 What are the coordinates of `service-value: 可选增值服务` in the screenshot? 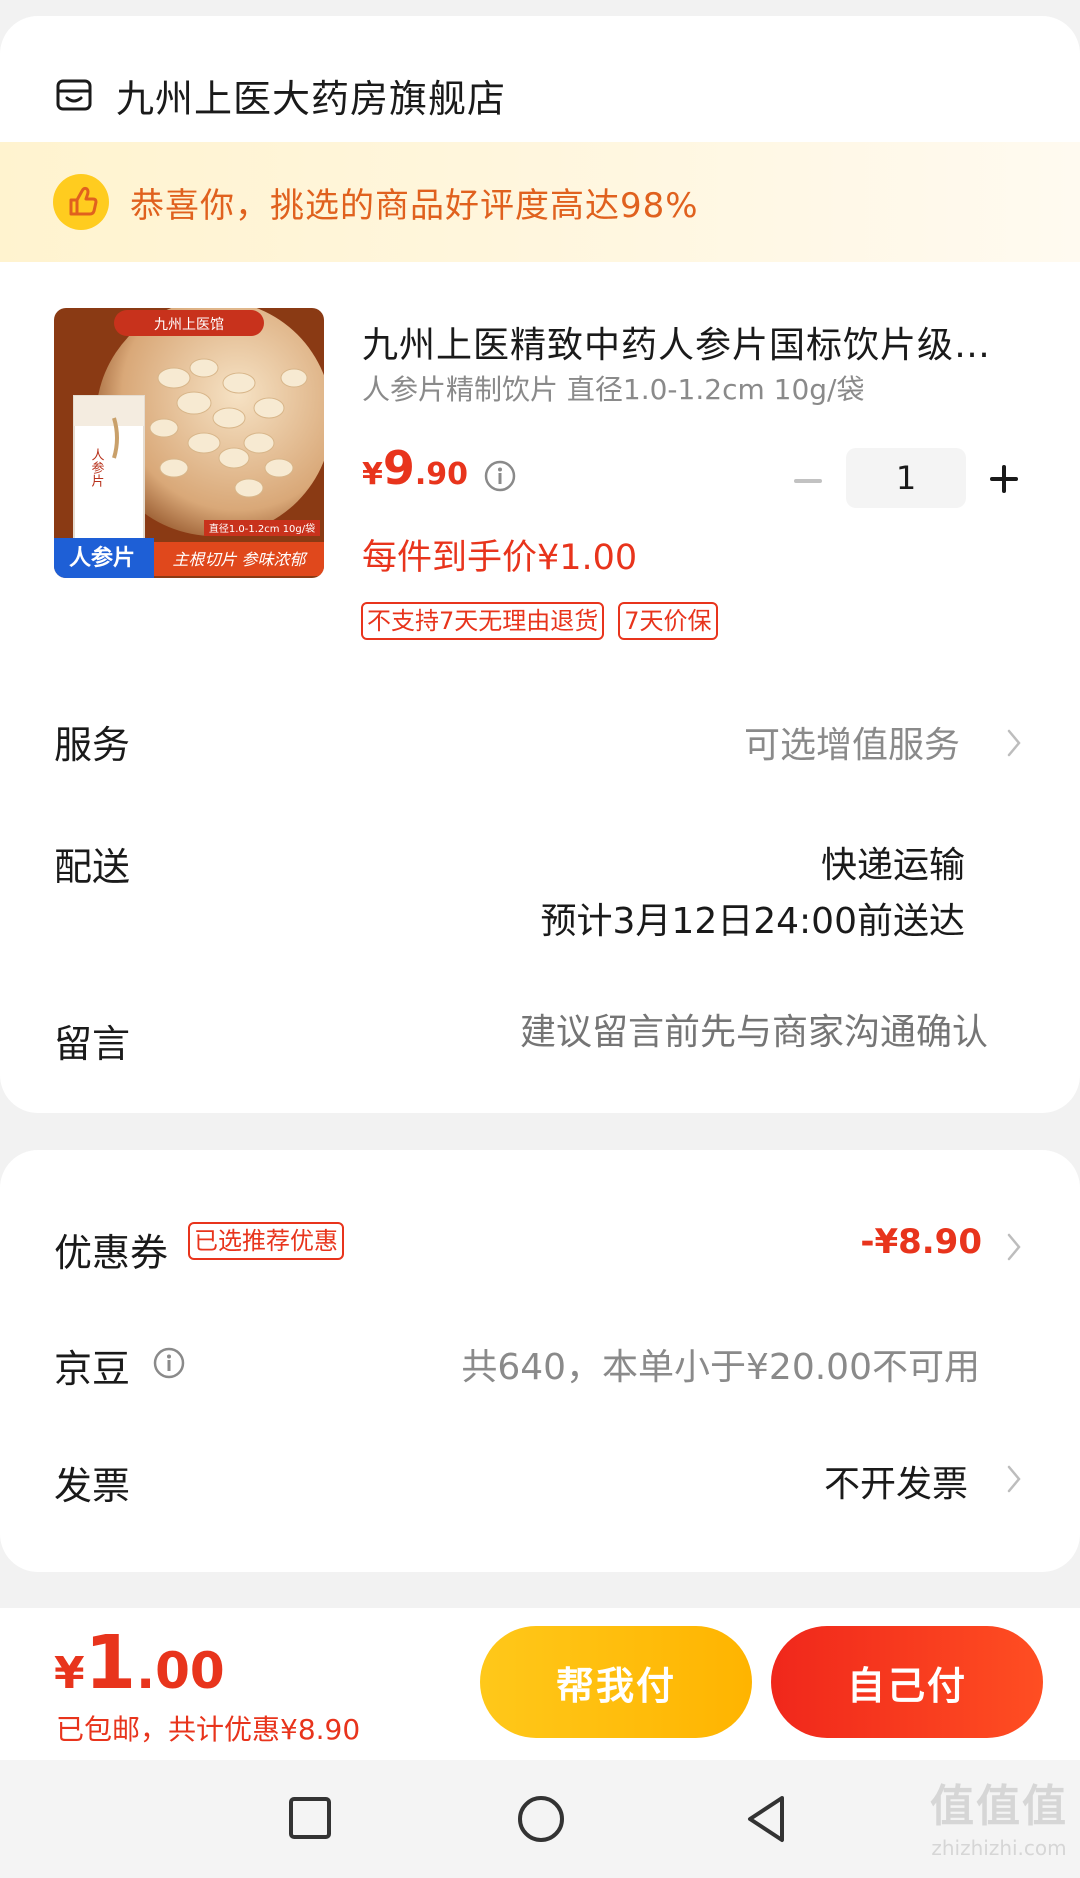 It's located at (852, 742).